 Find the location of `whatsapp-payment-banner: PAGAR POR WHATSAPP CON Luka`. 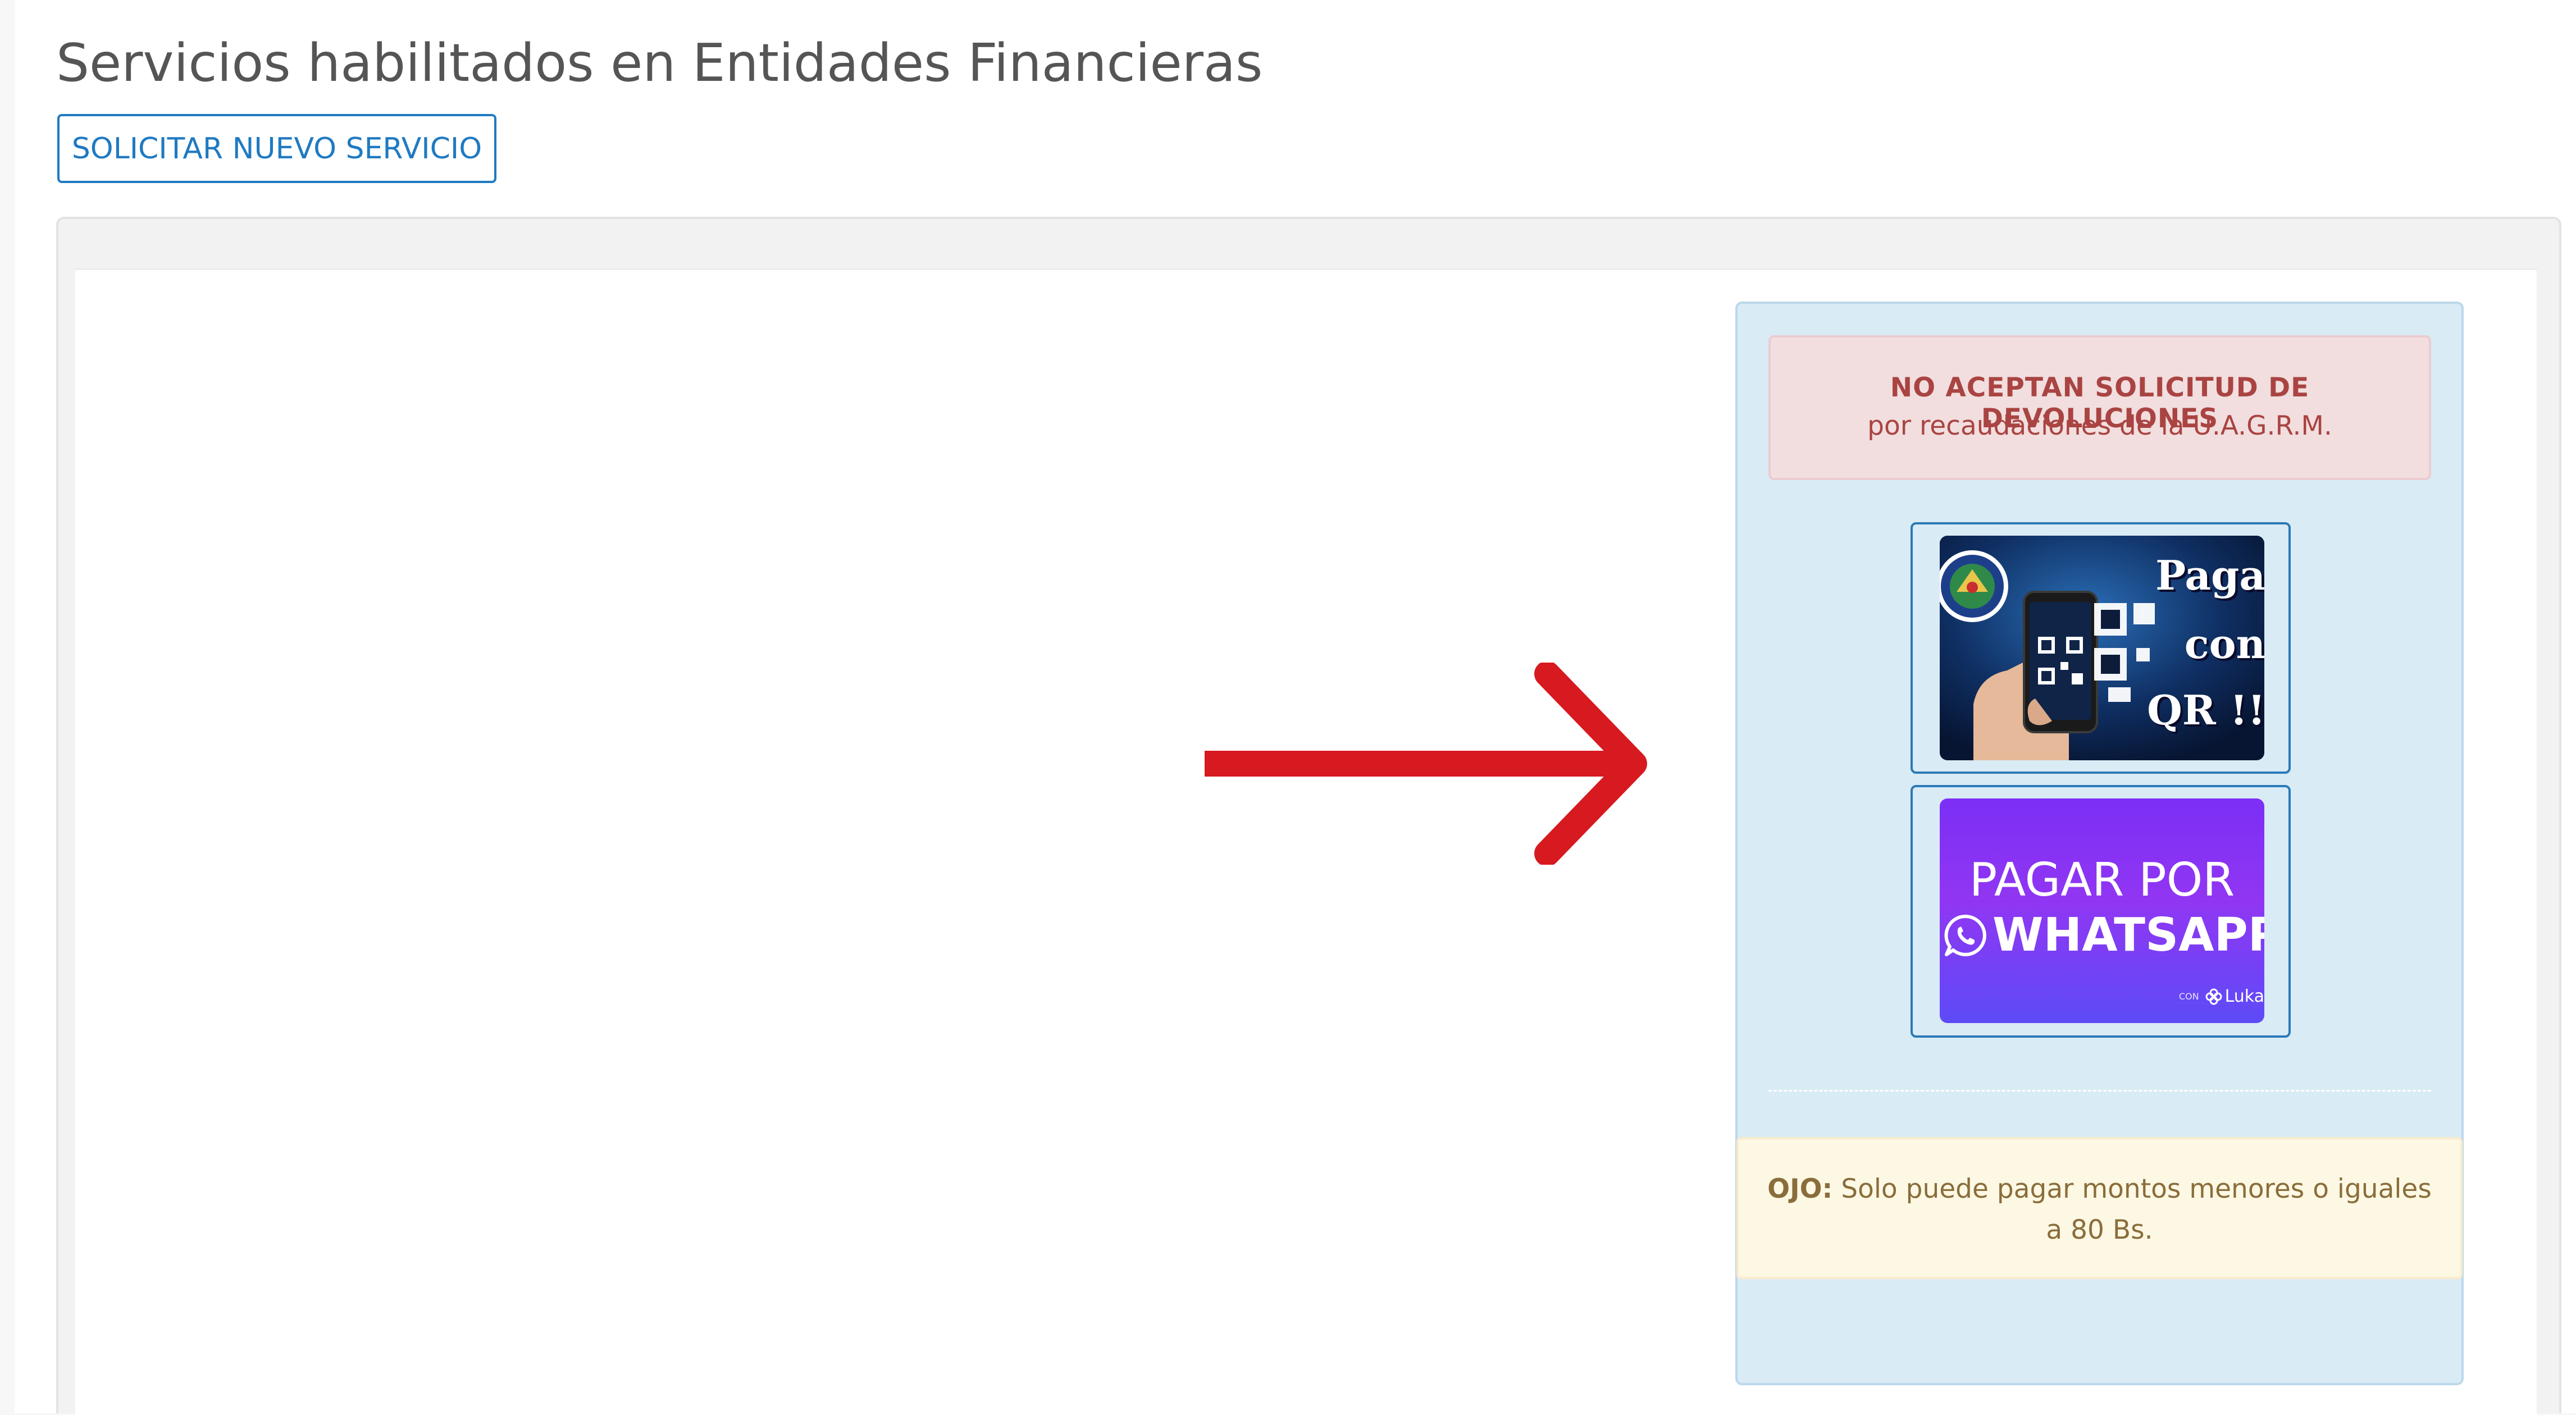

whatsapp-payment-banner: PAGAR POR WHATSAPP CON Luka is located at coordinates (2102, 910).